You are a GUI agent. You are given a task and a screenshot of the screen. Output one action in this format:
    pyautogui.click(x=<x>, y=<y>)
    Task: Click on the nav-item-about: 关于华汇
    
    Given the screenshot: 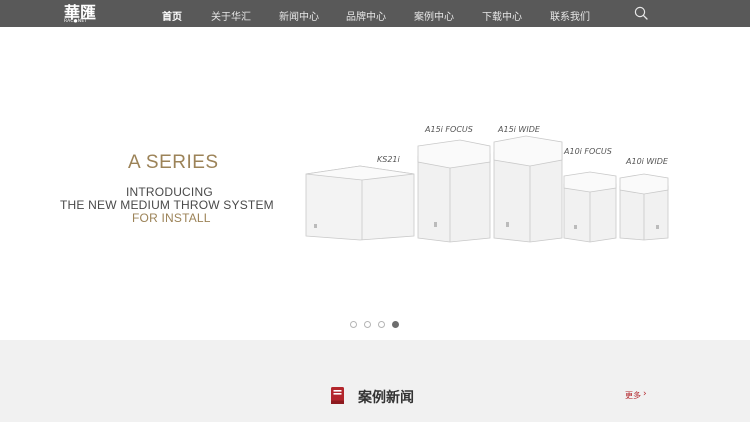 What is the action you would take?
    pyautogui.click(x=231, y=15)
    